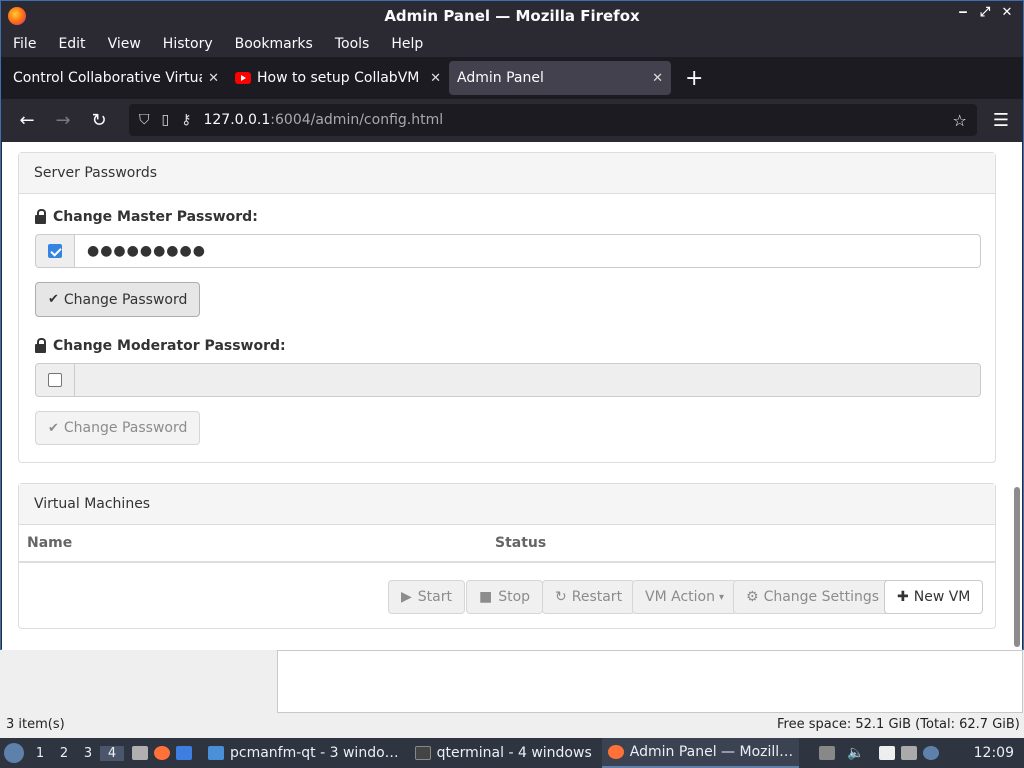 The height and width of the screenshot is (768, 1024). I want to click on change-moderator-password-button: ✔ Change Password, so click(118, 428).